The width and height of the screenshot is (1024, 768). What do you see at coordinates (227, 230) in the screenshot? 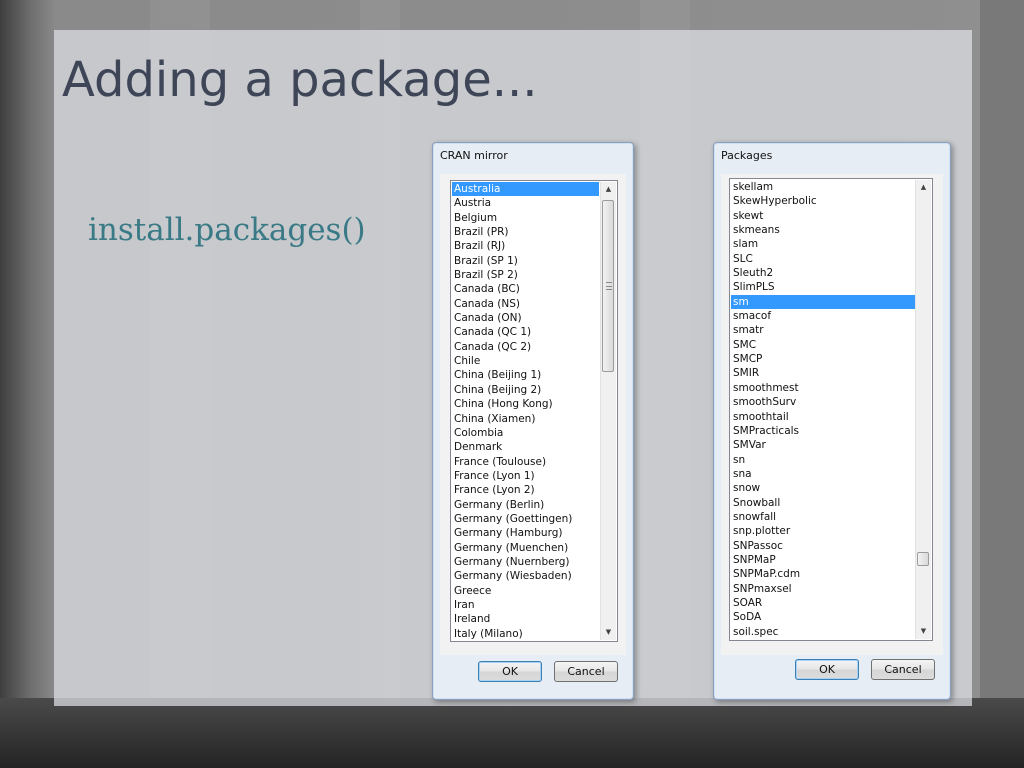
I see `bullet-text: install.packages()` at bounding box center [227, 230].